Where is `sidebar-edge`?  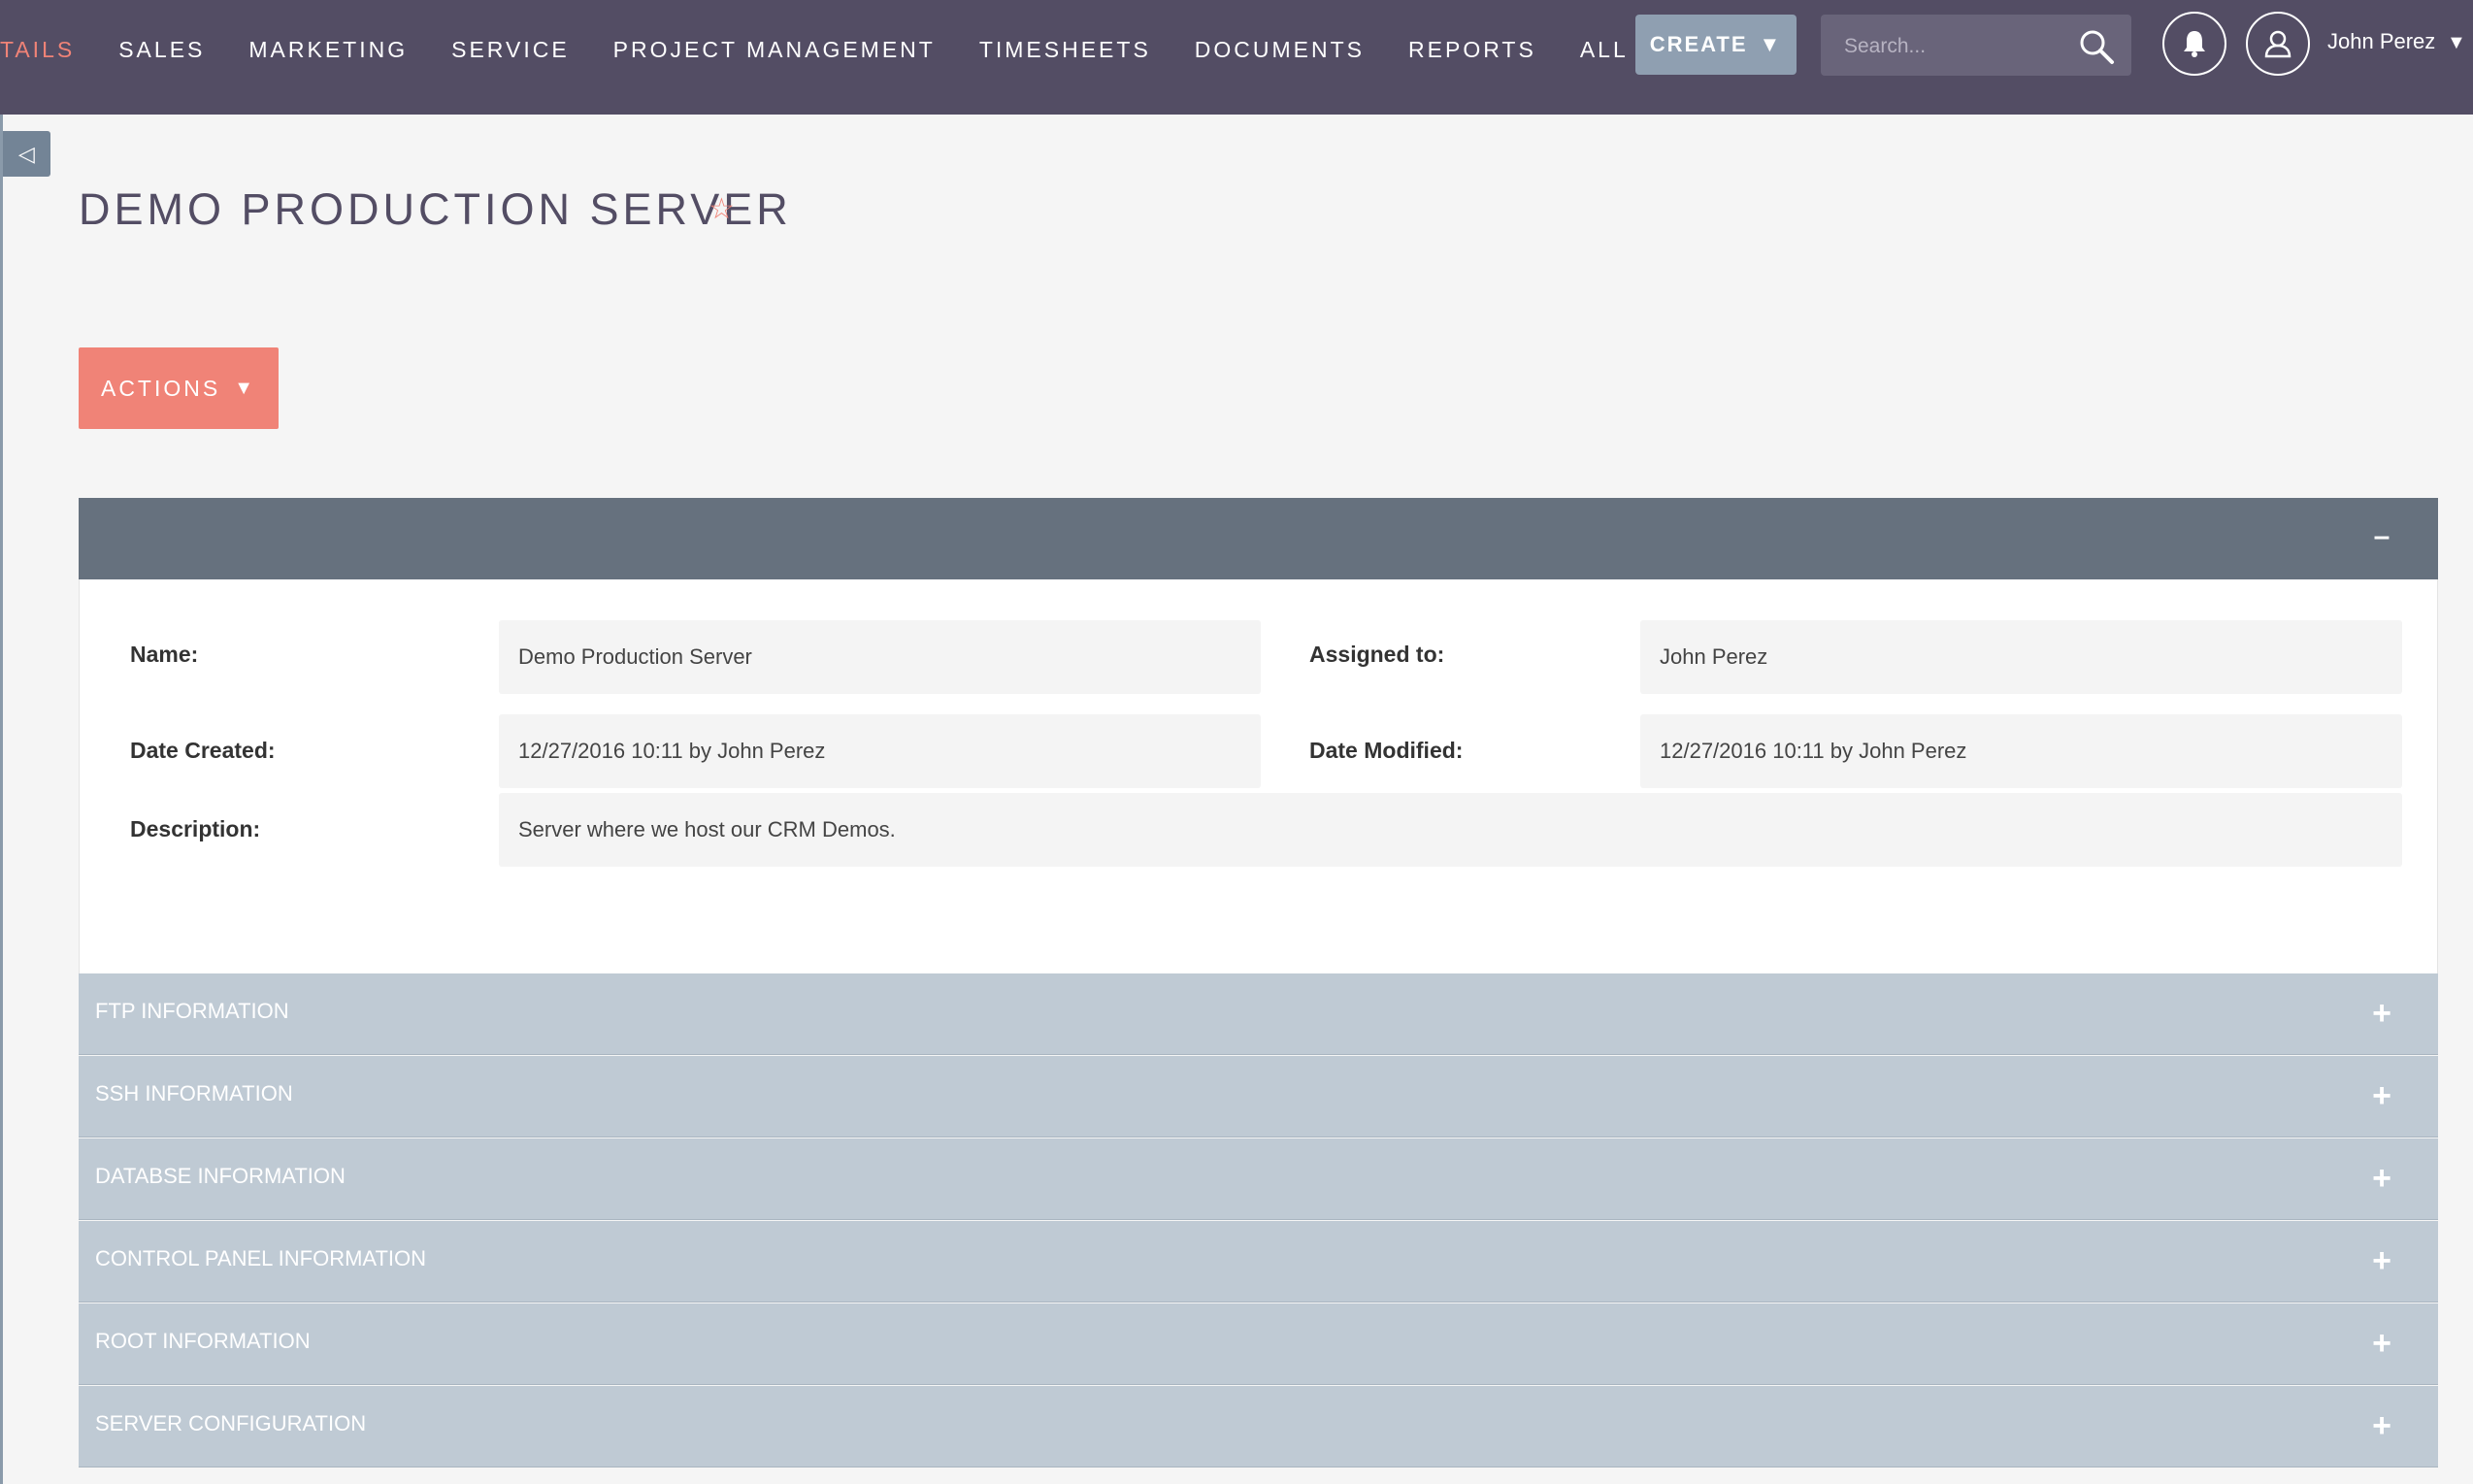
sidebar-edge is located at coordinates (1, 799).